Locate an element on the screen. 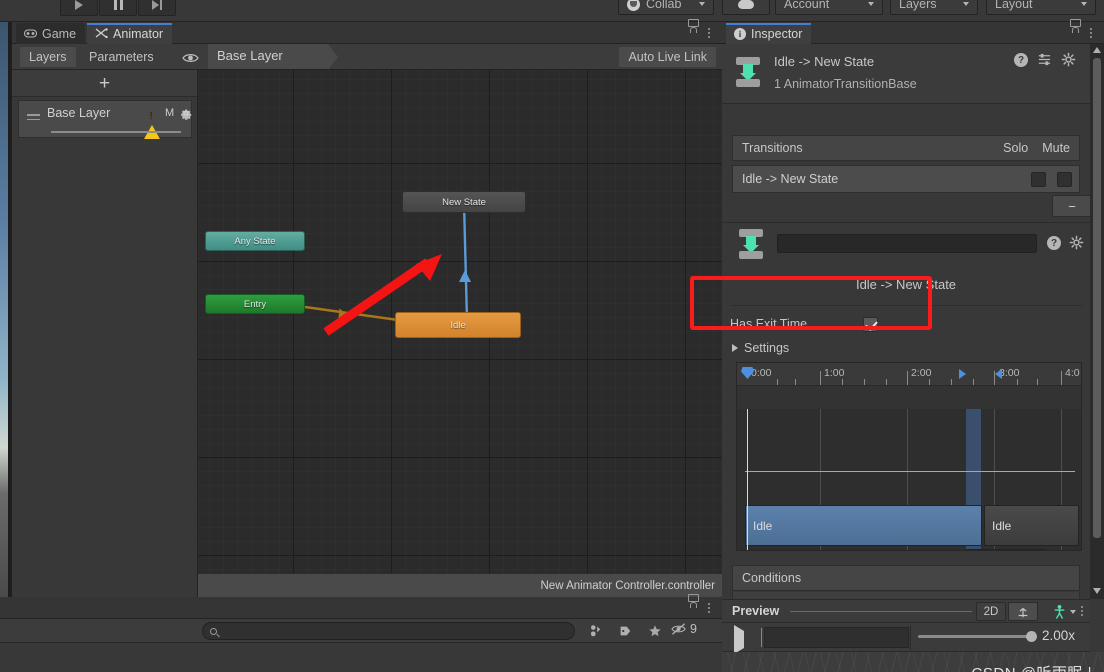 The width and height of the screenshot is (1104, 672). kebab-menu-icon is located at coordinates (709, 608).